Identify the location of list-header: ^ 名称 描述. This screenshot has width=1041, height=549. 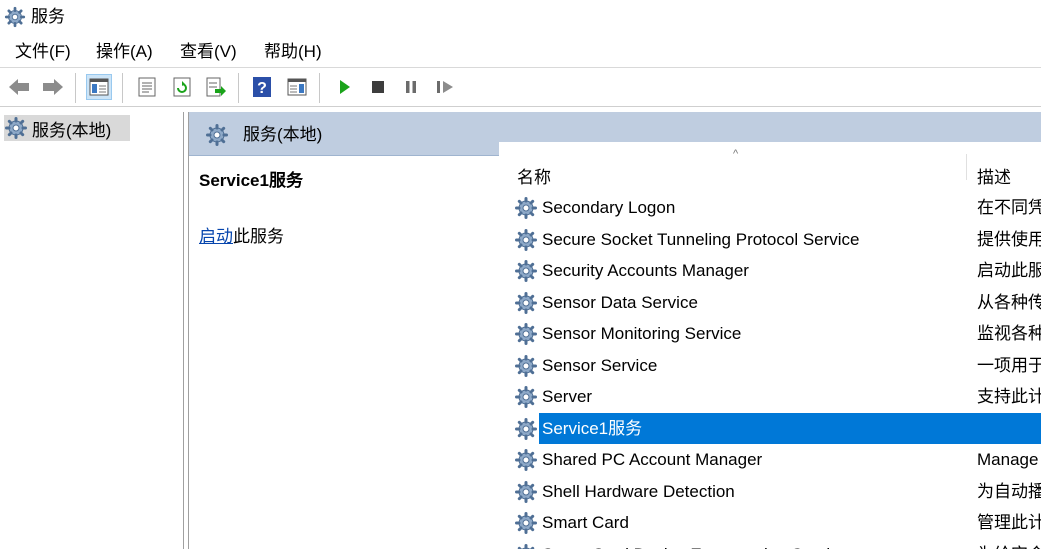
(770, 164).